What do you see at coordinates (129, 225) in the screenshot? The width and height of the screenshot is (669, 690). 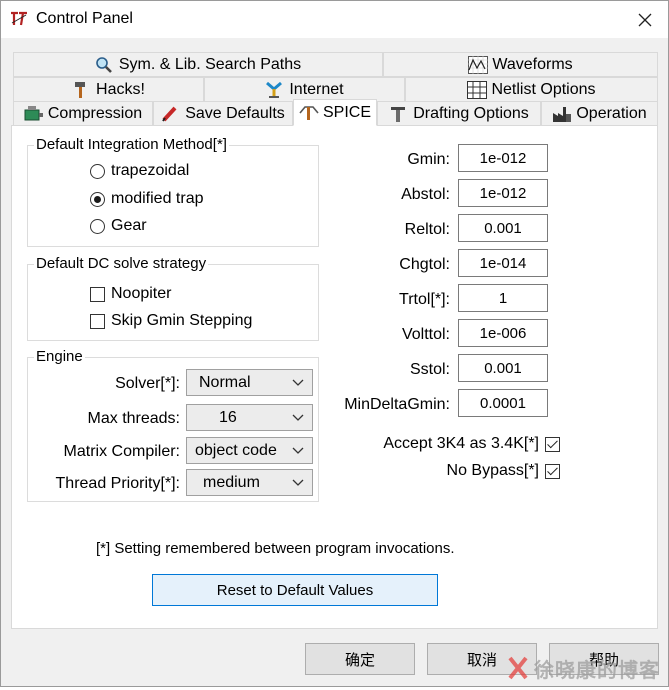 I see `radio-label: Gear` at bounding box center [129, 225].